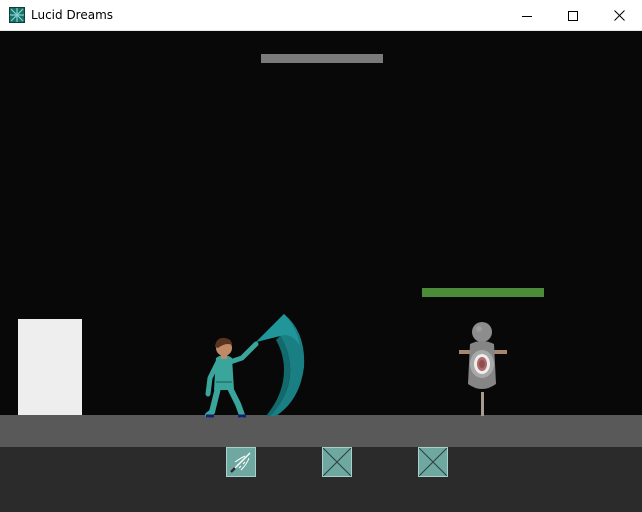  What do you see at coordinates (321, 431) in the screenshot?
I see `ground` at bounding box center [321, 431].